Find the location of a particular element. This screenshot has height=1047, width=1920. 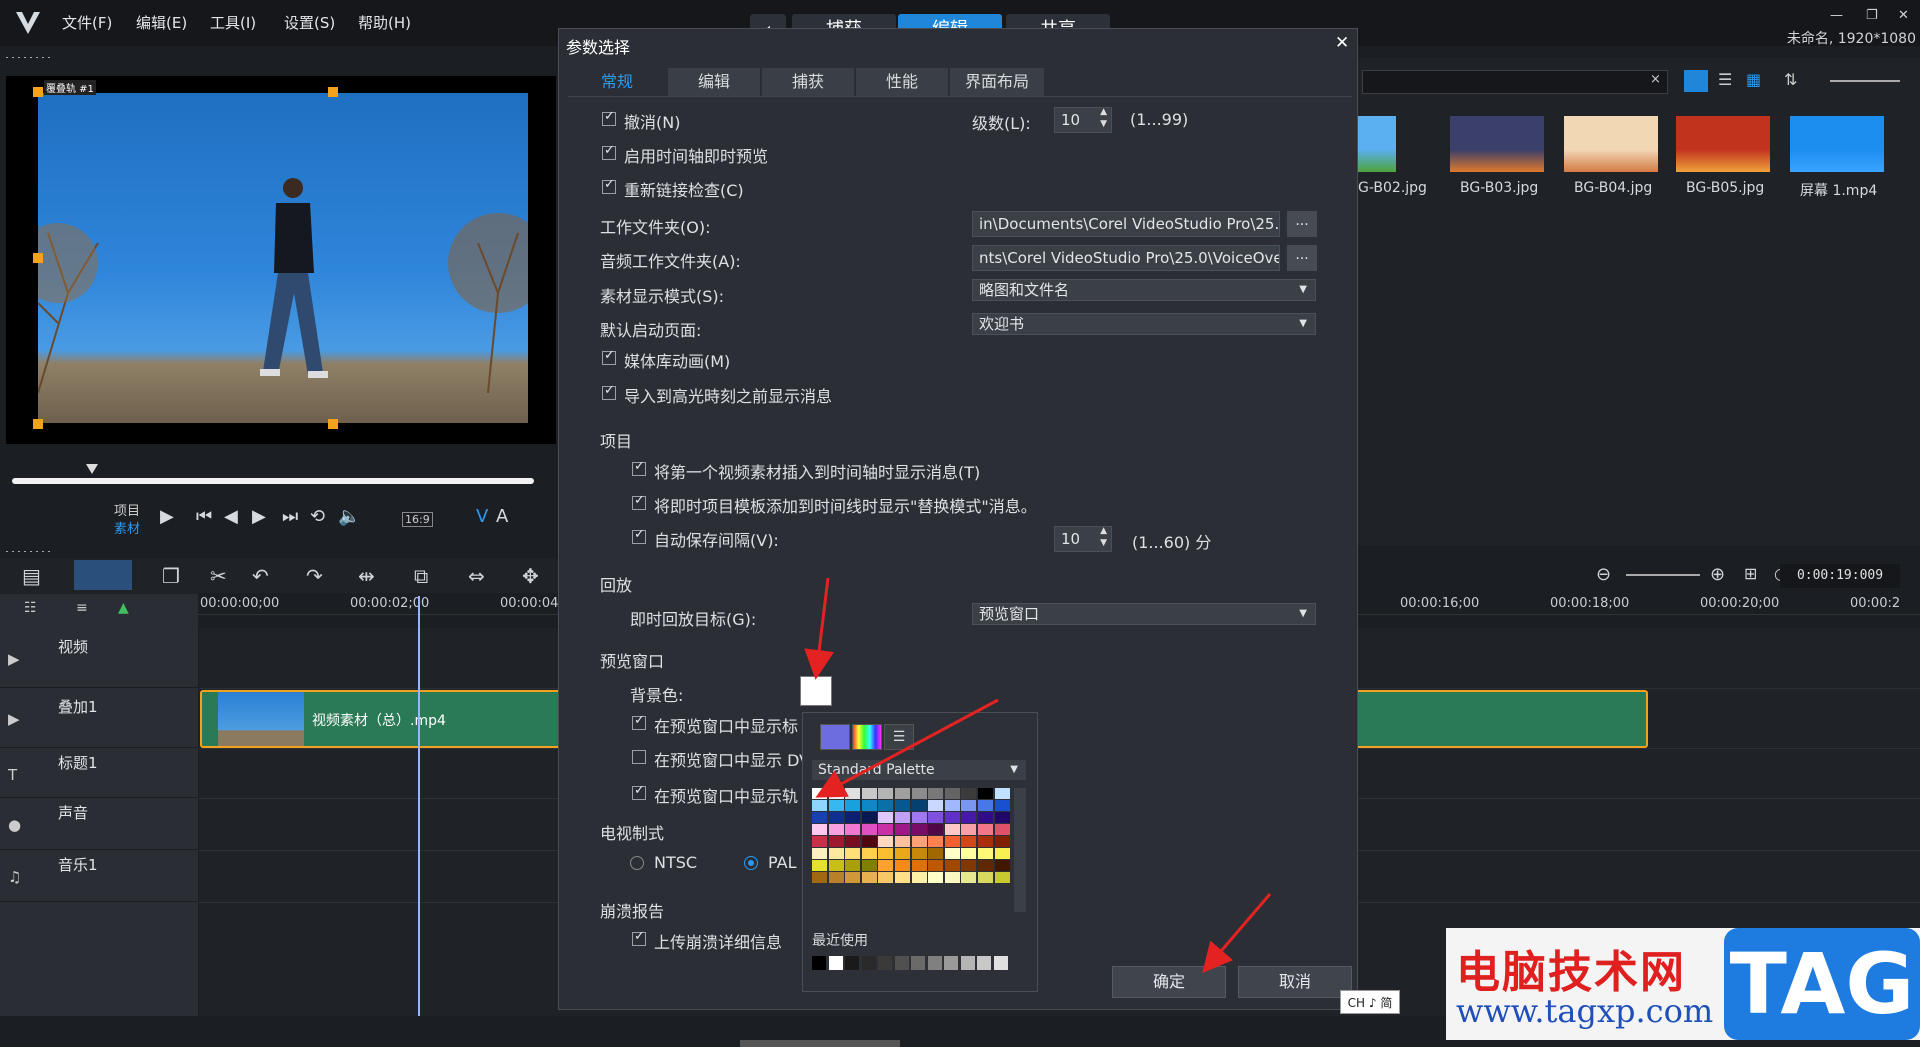

template-msg-checkbox is located at coordinates (639, 501).